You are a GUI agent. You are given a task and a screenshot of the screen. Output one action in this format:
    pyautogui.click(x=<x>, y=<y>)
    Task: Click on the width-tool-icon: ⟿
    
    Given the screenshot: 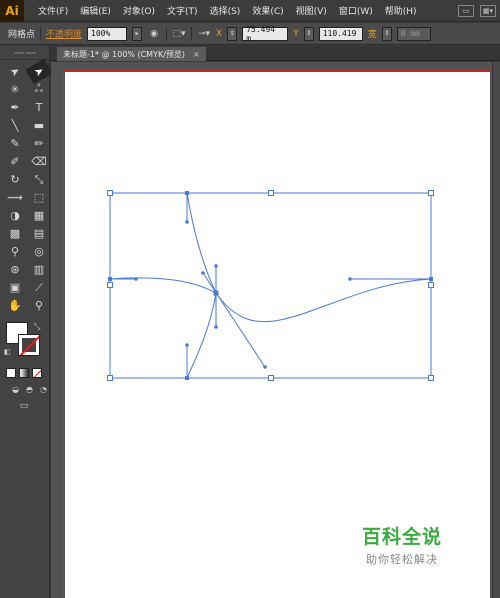 What is the action you would take?
    pyautogui.click(x=15, y=197)
    